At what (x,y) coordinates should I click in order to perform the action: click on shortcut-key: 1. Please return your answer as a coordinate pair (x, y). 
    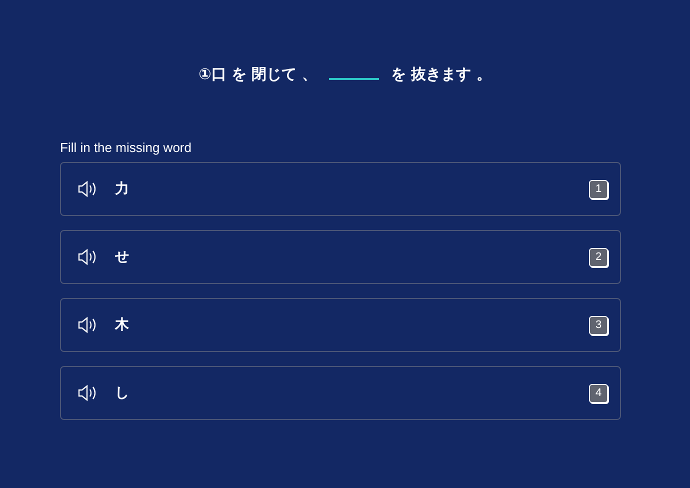
    Looking at the image, I should click on (598, 189).